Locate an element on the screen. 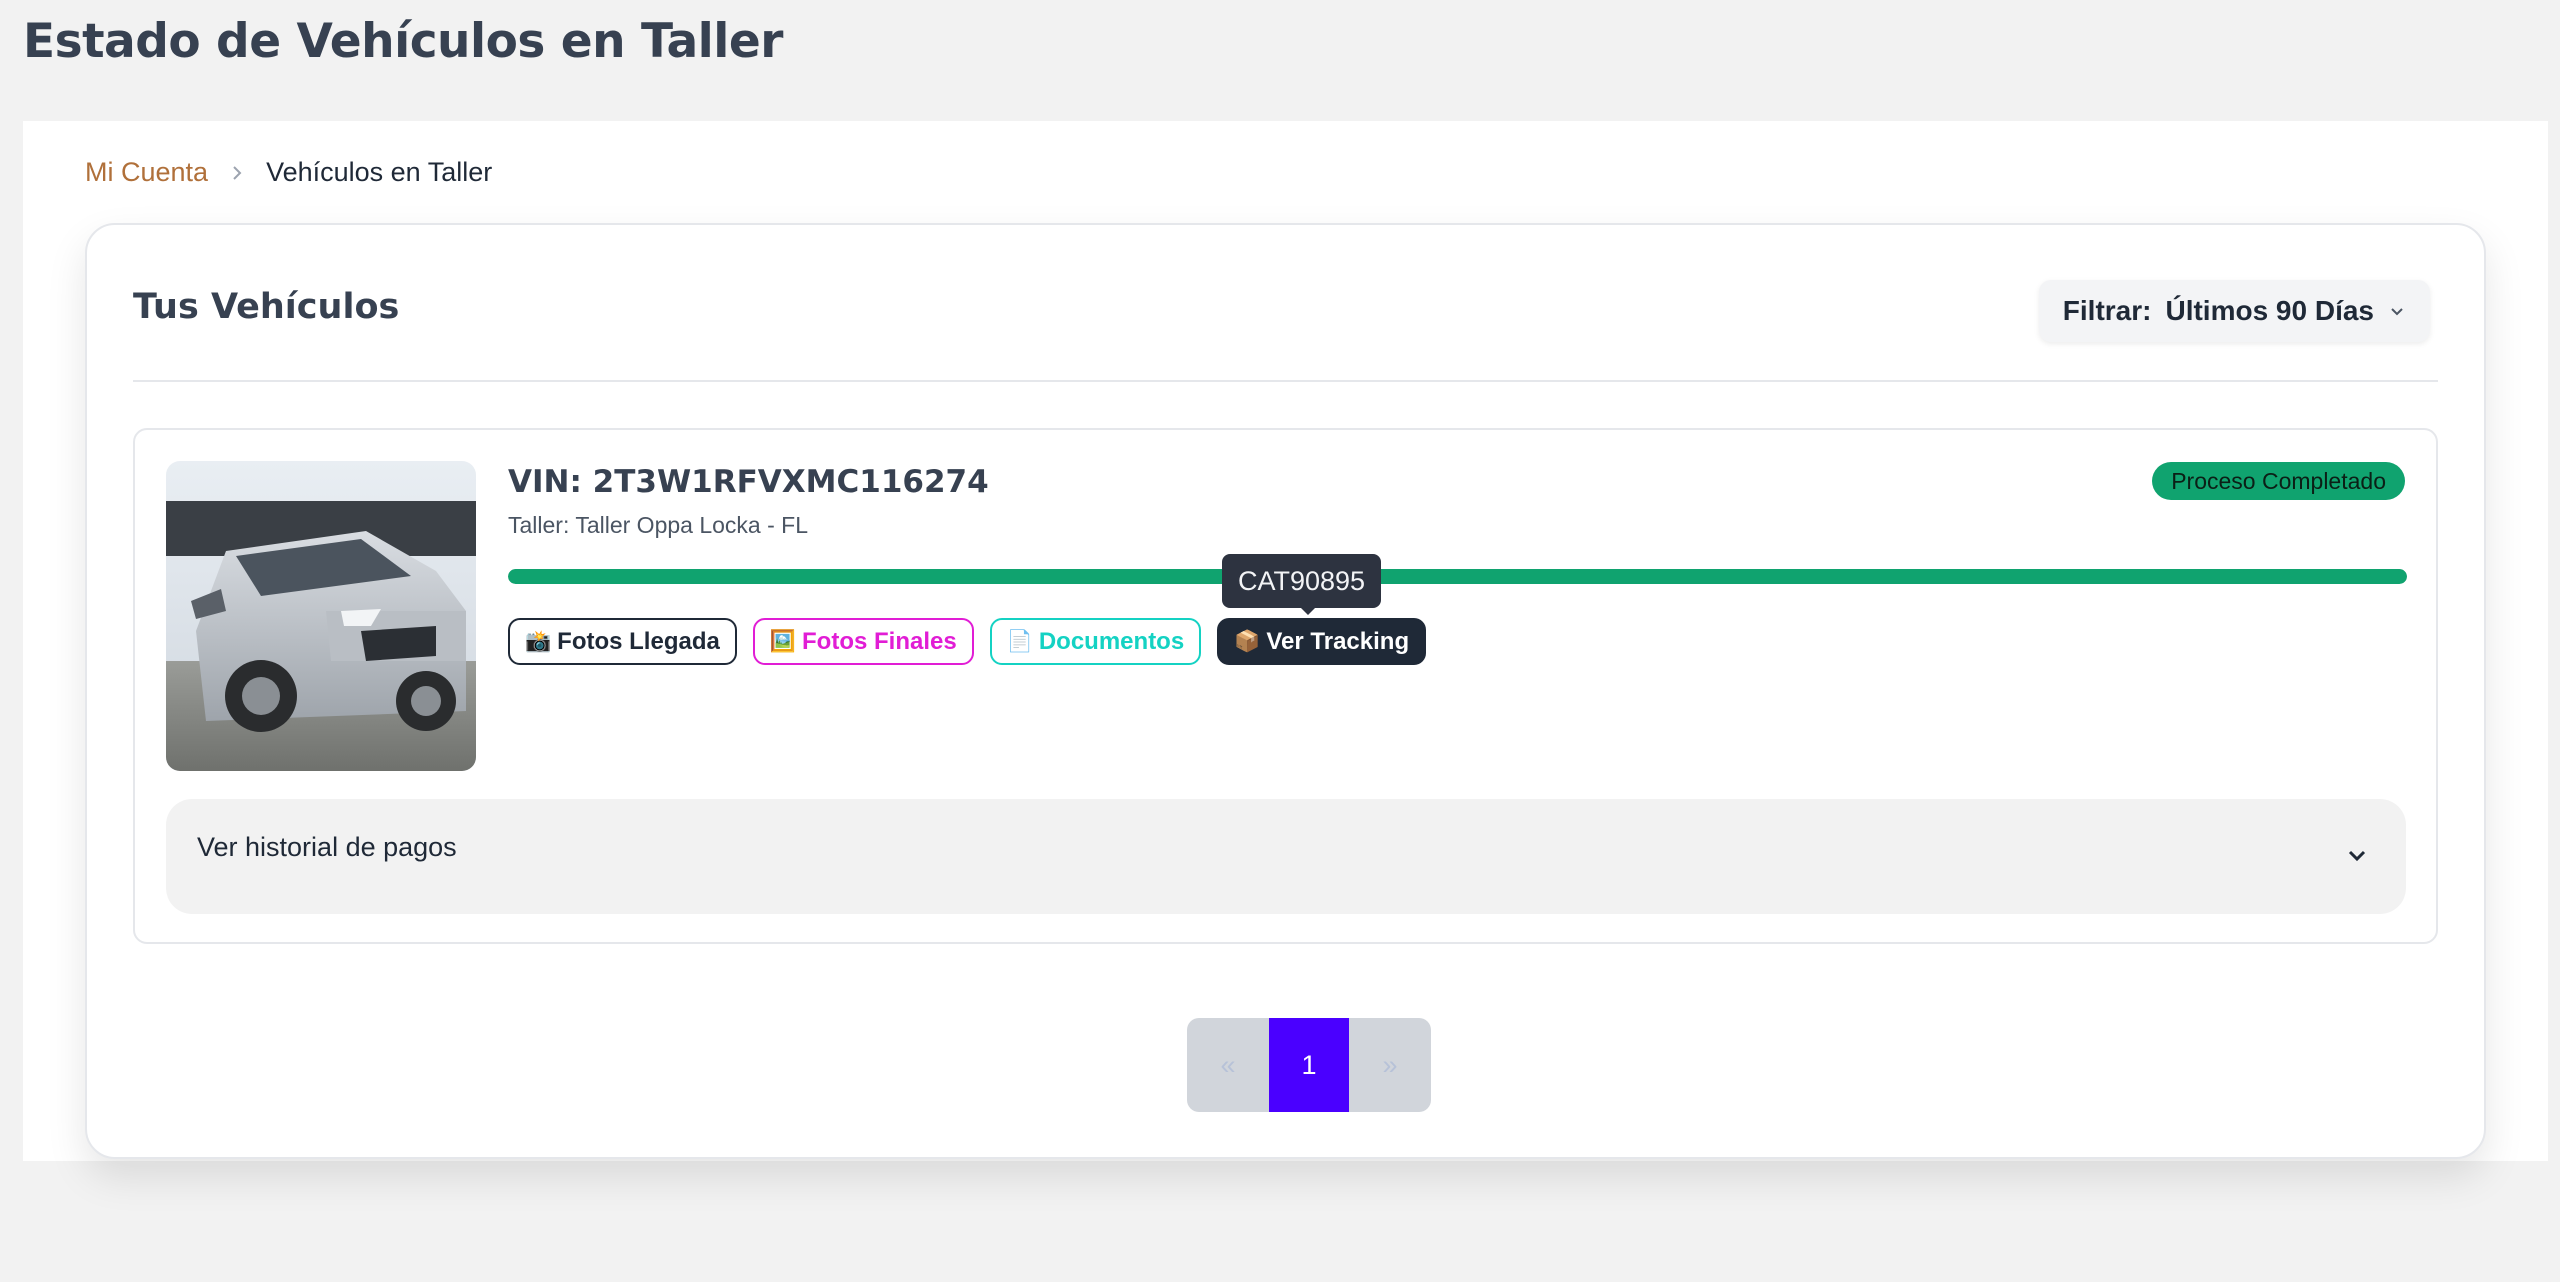 The height and width of the screenshot is (1282, 2560). status-badge: Proceso Completado is located at coordinates (2278, 481).